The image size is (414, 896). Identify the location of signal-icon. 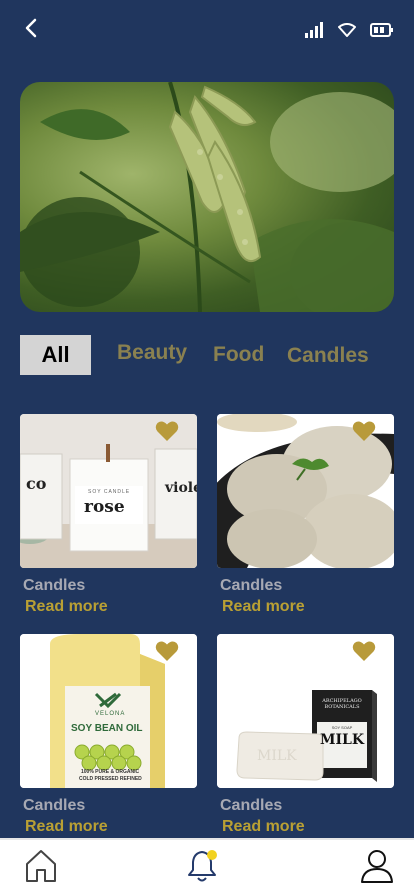
(314, 30).